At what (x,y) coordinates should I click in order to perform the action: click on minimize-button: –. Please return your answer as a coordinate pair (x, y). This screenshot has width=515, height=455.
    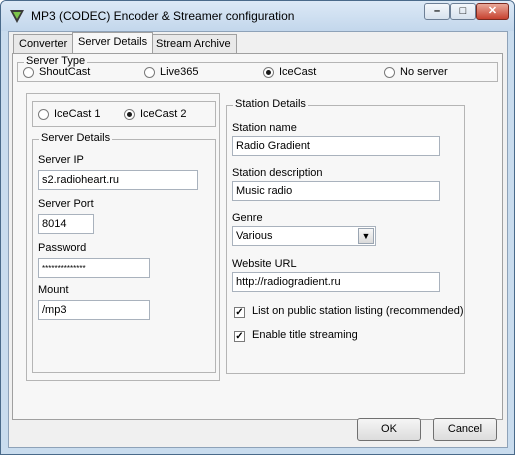
    Looking at the image, I should click on (437, 11).